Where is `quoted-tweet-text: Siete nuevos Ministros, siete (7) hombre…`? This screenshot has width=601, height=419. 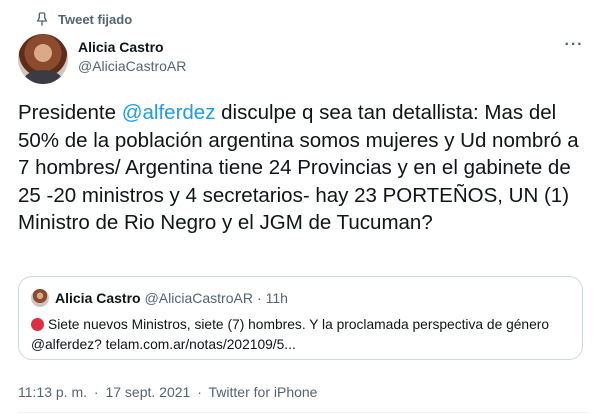 quoted-tweet-text: Siete nuevos Ministros, siete (7) hombre… is located at coordinates (301, 335).